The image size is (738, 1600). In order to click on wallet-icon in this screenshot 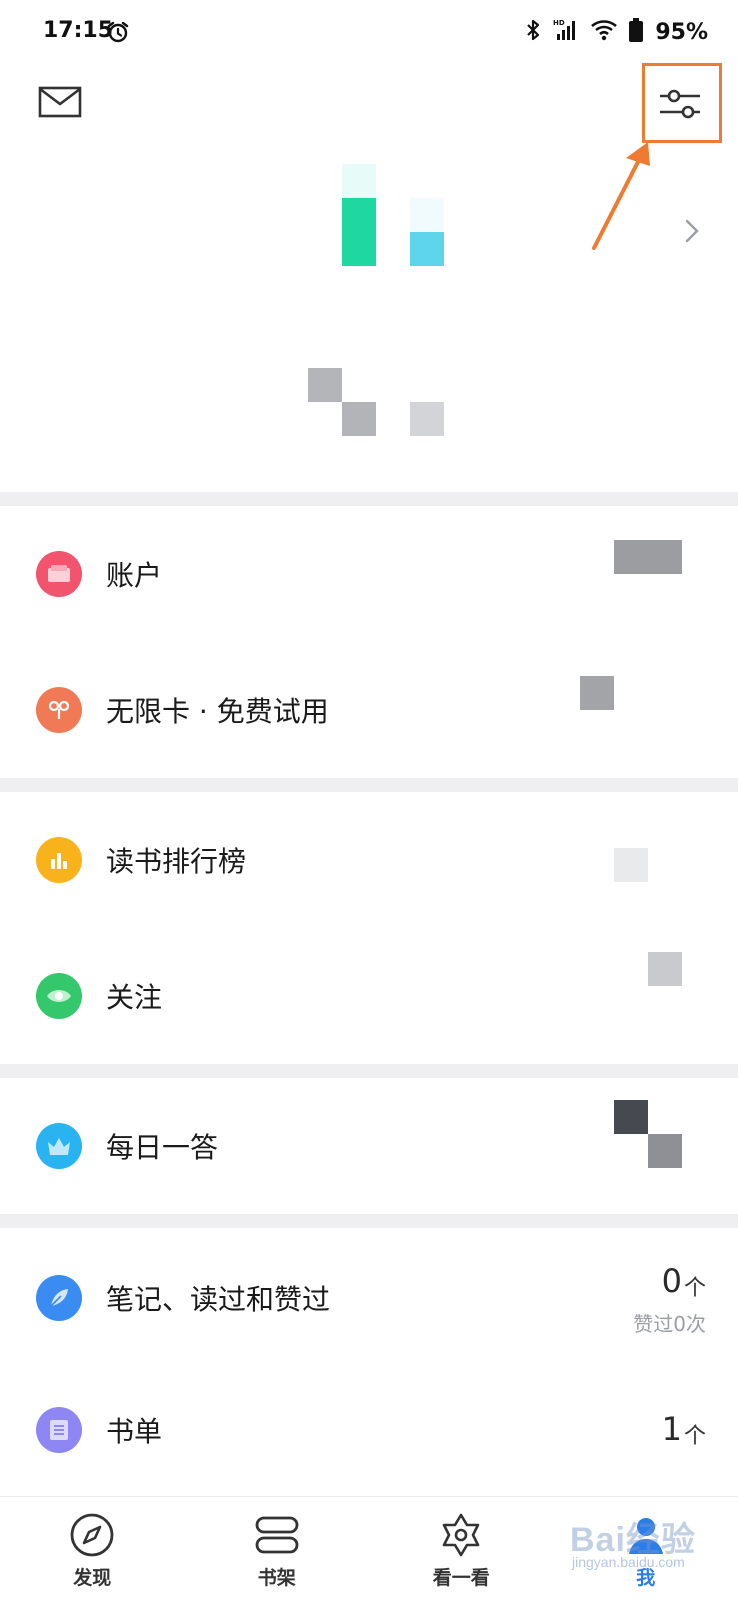, I will do `click(59, 574)`.